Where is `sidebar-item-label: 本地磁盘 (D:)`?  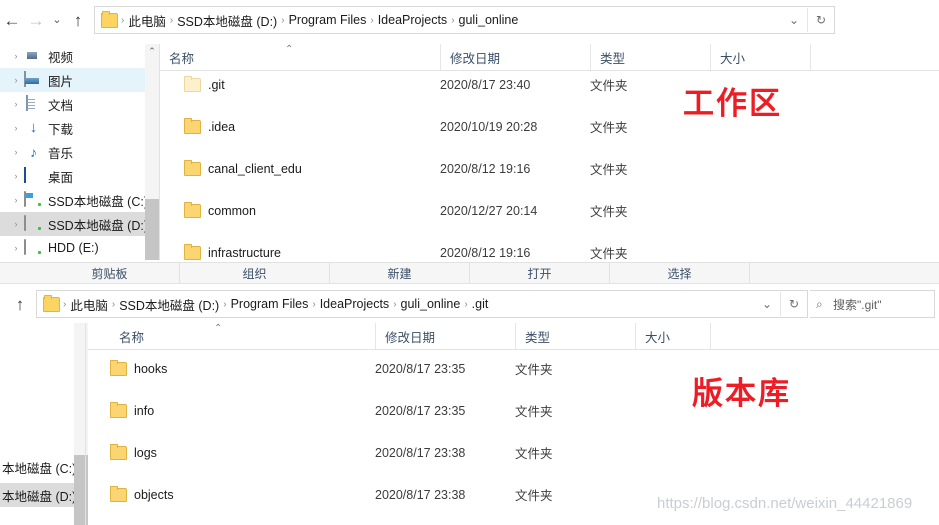
sidebar-item-label: 本地磁盘 (D:) is located at coordinates (38, 496).